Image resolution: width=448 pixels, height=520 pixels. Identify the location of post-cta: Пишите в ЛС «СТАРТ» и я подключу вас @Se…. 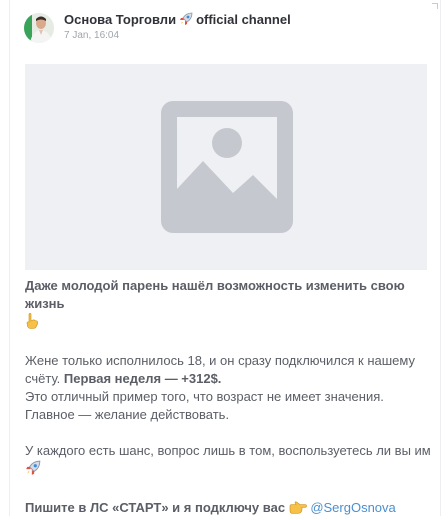
(230, 509).